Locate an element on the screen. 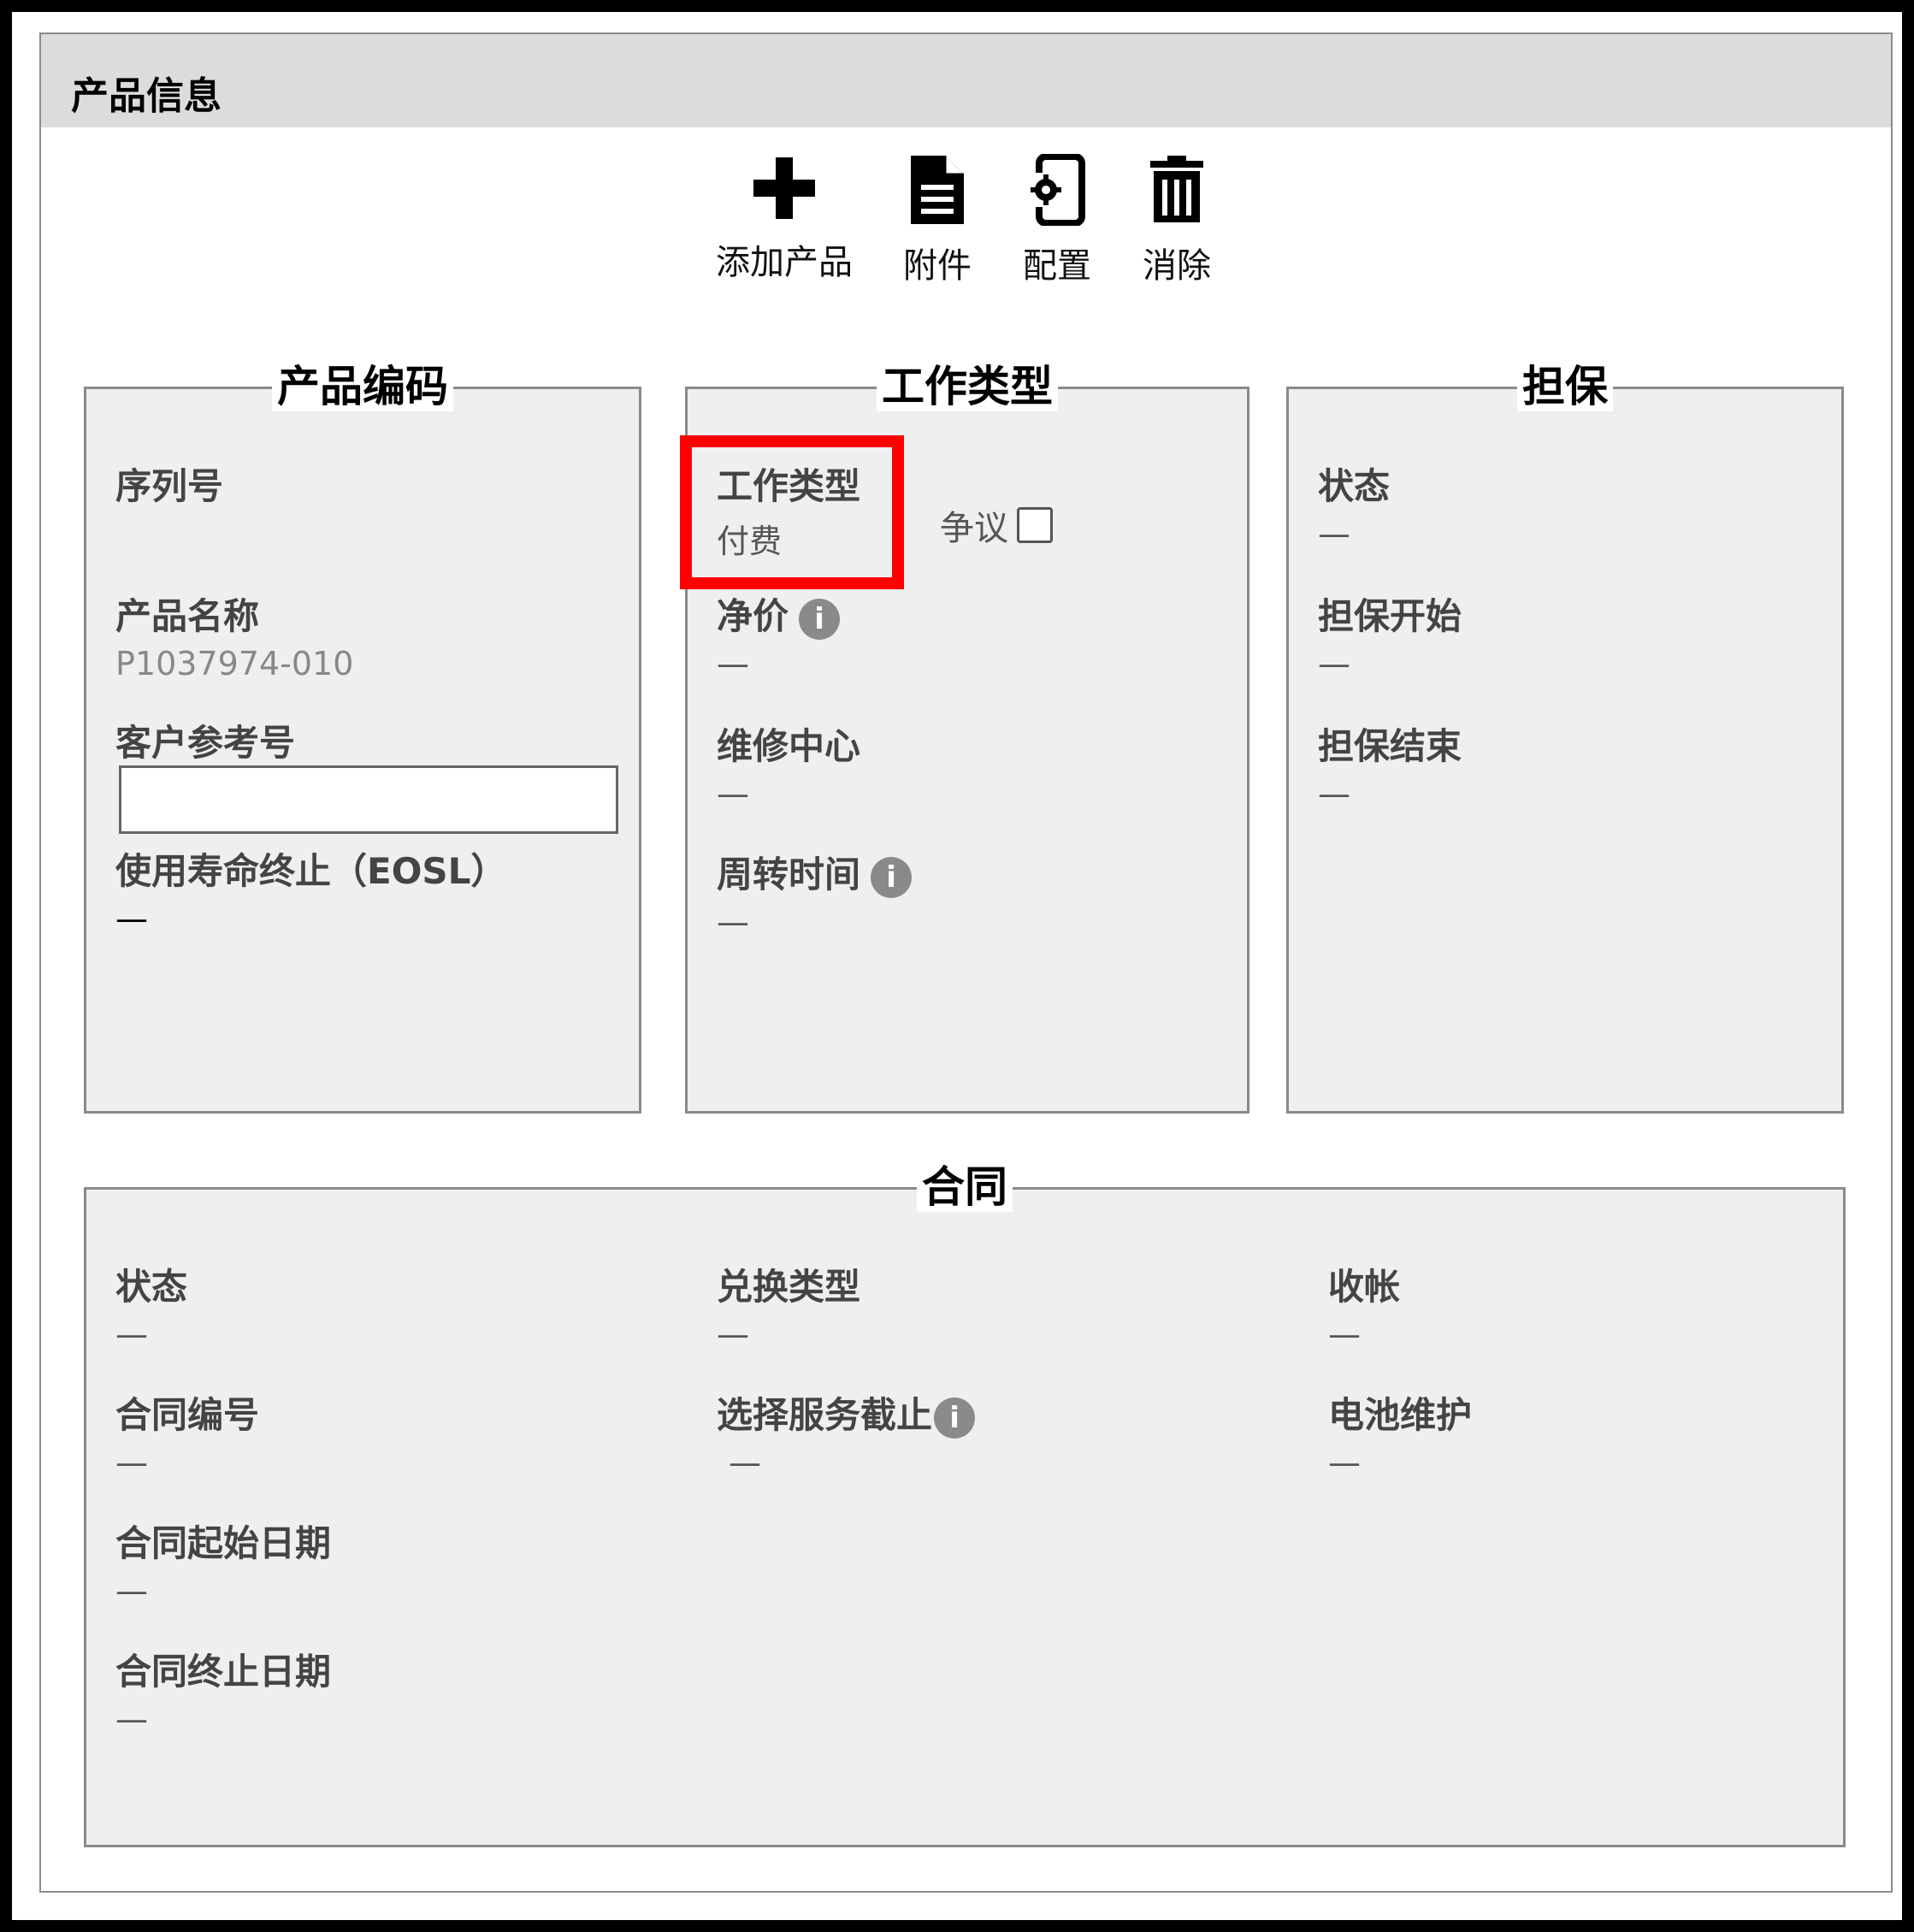 The height and width of the screenshot is (1932, 1914). dispute-label: 争议 is located at coordinates (974, 528).